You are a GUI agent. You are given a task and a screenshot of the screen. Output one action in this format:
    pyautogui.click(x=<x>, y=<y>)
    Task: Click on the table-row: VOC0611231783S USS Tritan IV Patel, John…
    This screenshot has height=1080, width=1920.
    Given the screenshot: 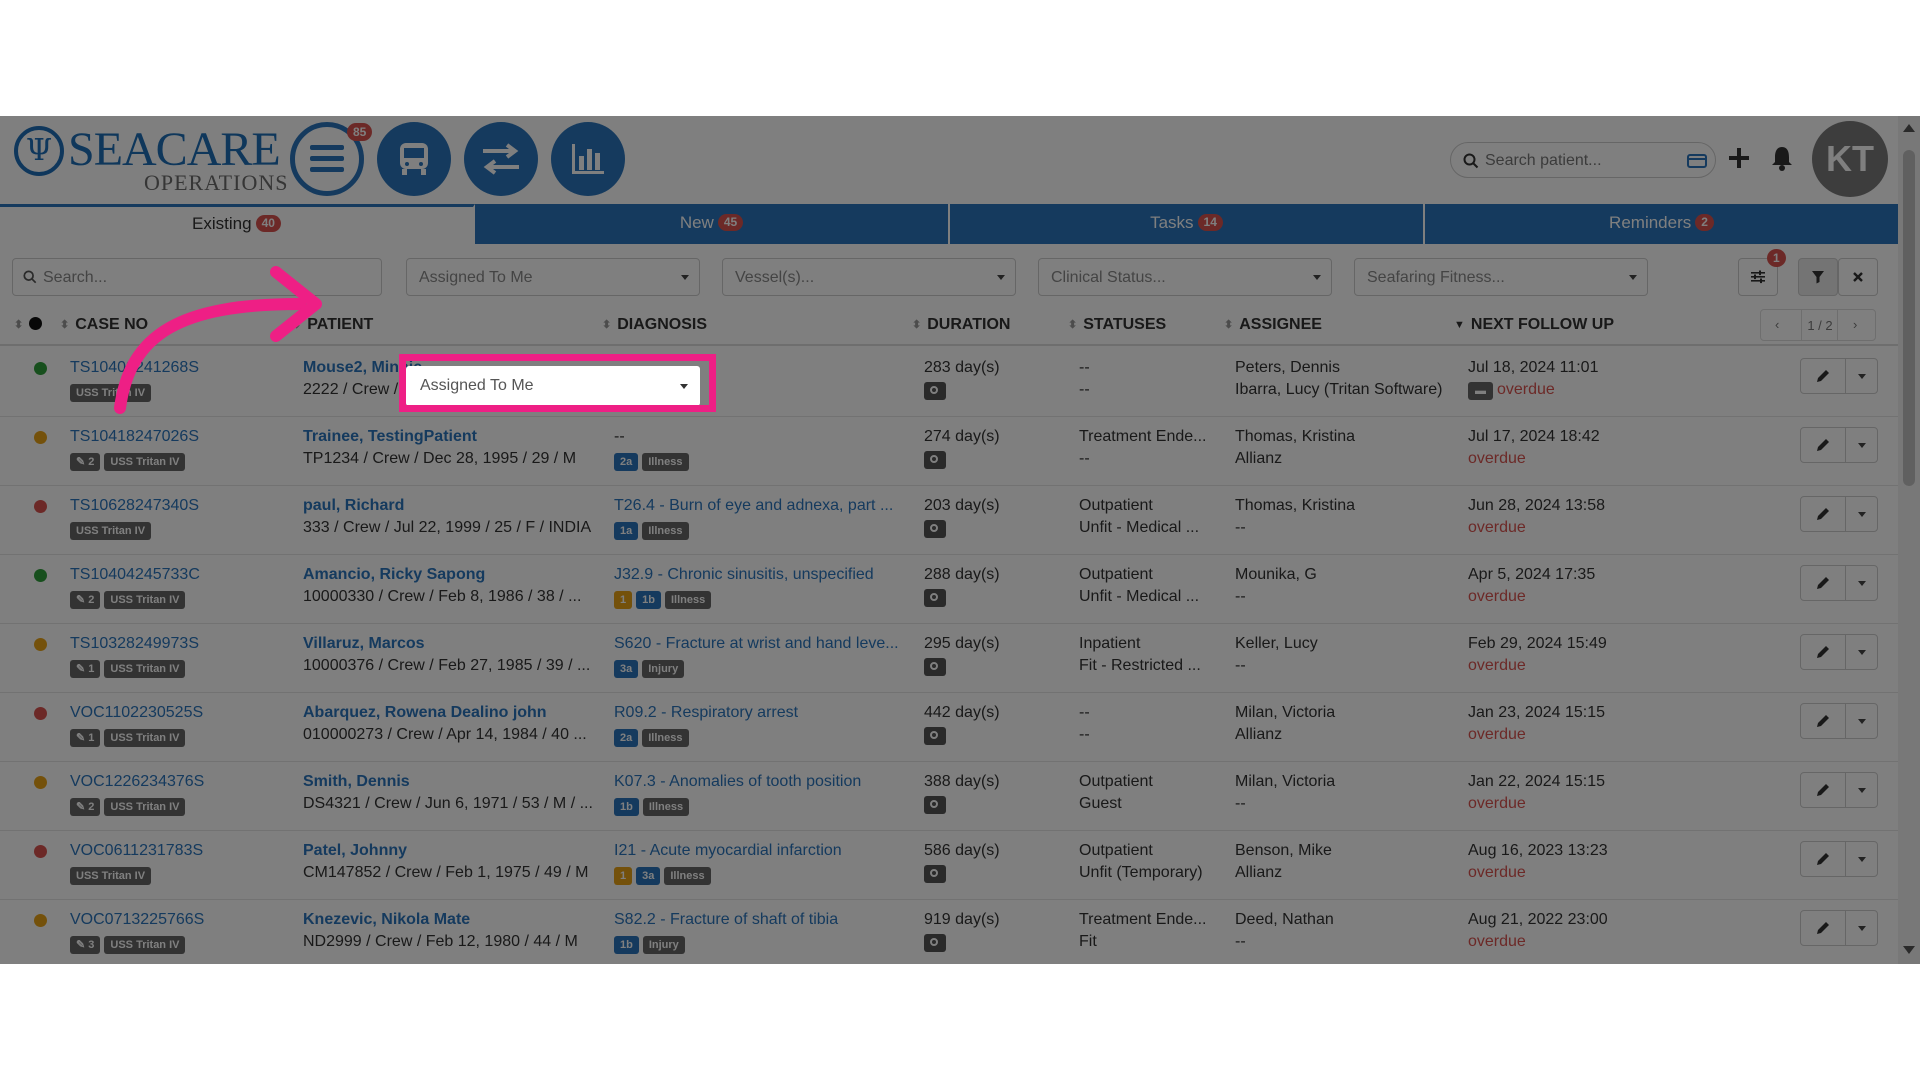 What is the action you would take?
    pyautogui.click(x=949, y=865)
    